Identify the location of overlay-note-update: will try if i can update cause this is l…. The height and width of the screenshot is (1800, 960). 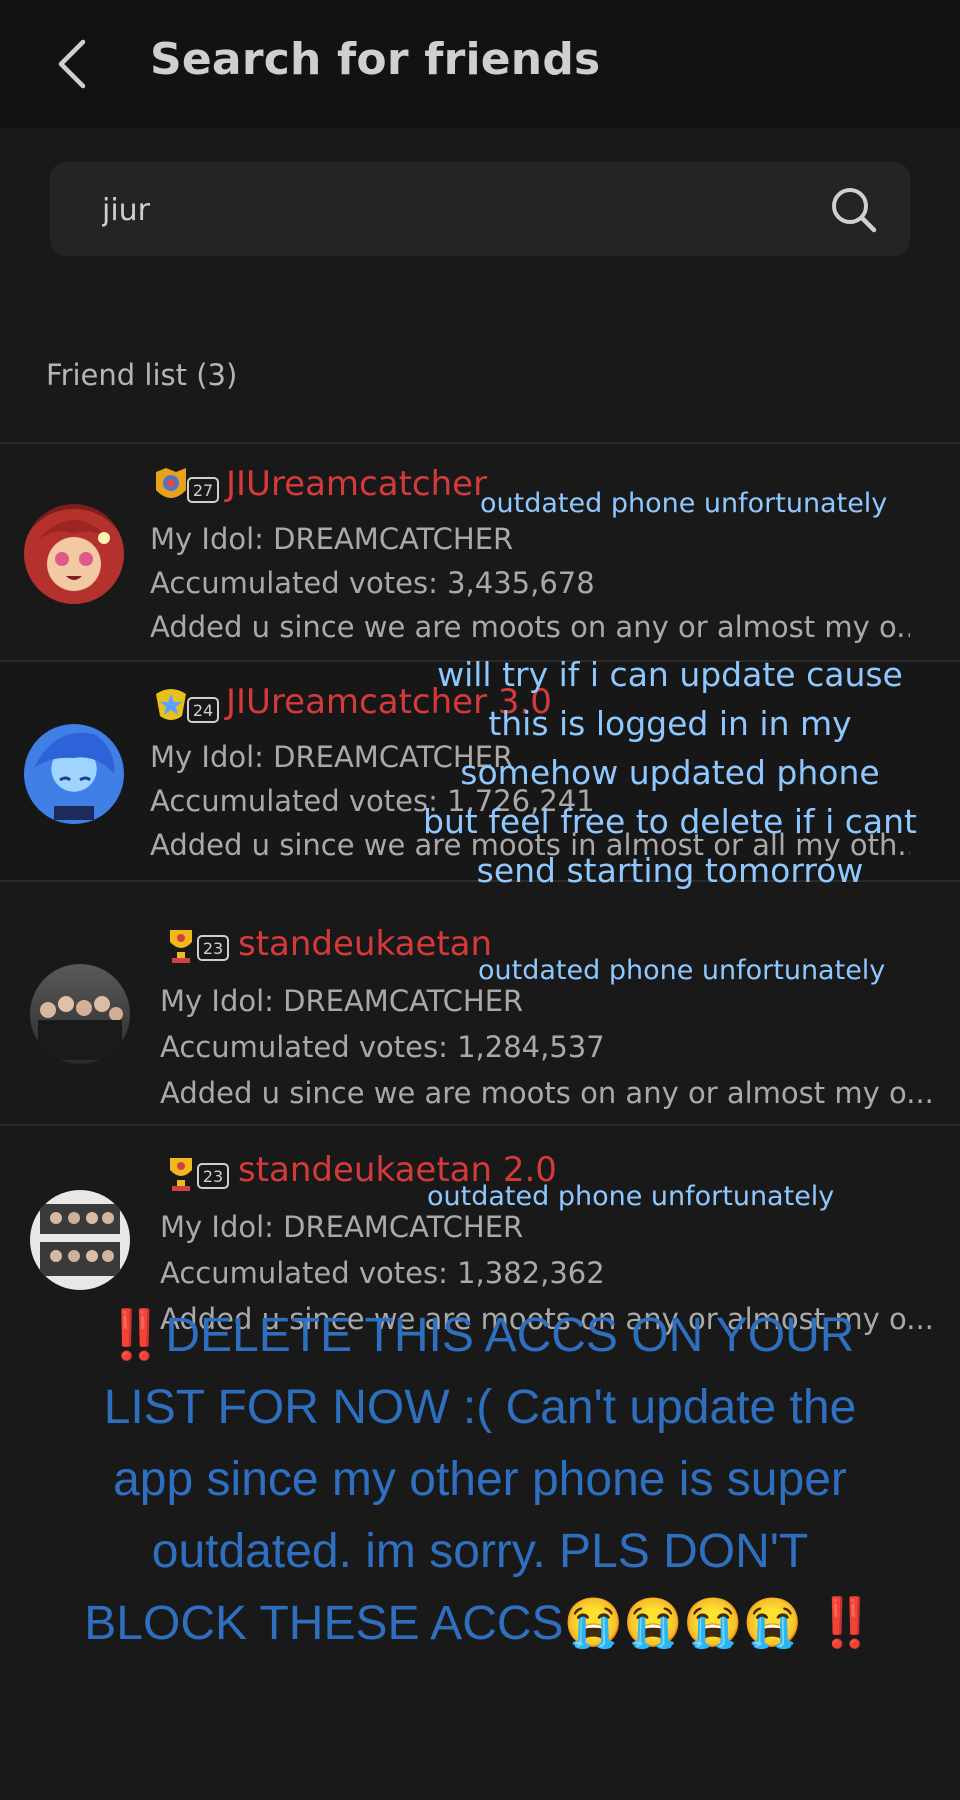
(670, 772).